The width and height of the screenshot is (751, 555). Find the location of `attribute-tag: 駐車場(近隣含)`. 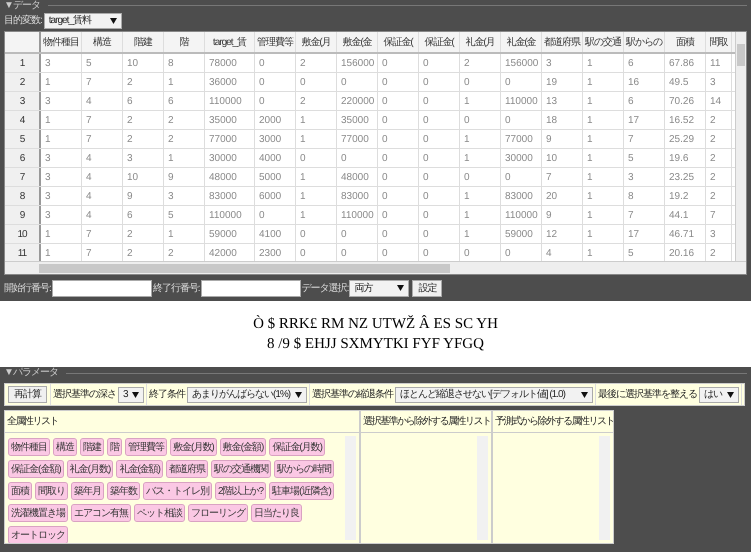

attribute-tag: 駐車場(近隣含) is located at coordinates (301, 491).